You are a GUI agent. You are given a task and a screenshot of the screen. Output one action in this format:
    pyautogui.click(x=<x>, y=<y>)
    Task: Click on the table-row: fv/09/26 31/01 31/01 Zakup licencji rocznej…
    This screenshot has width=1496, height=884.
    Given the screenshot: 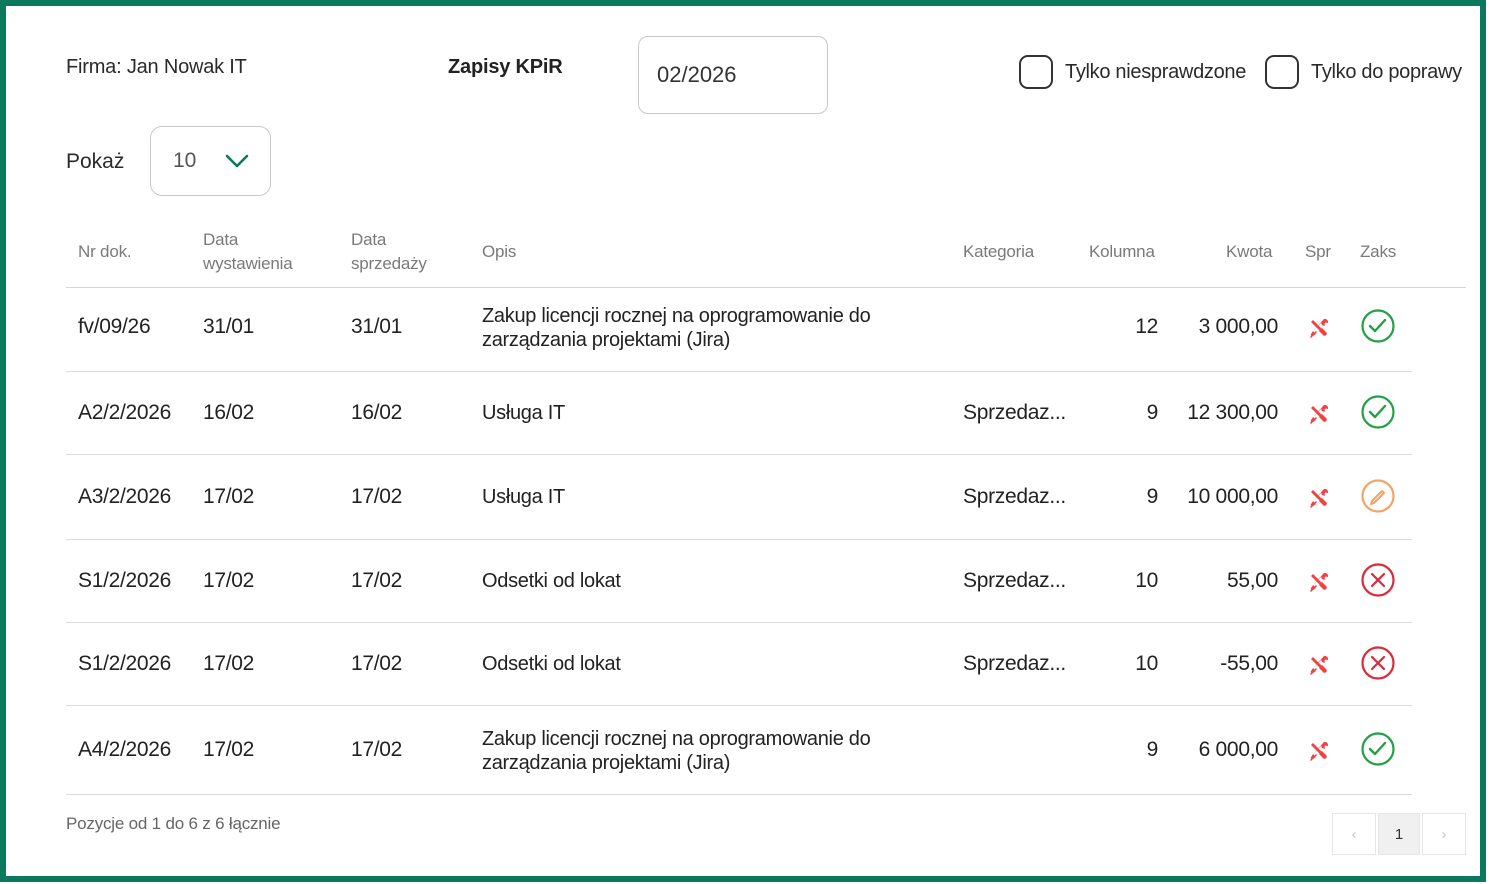 What is the action you would take?
    pyautogui.click(x=739, y=327)
    